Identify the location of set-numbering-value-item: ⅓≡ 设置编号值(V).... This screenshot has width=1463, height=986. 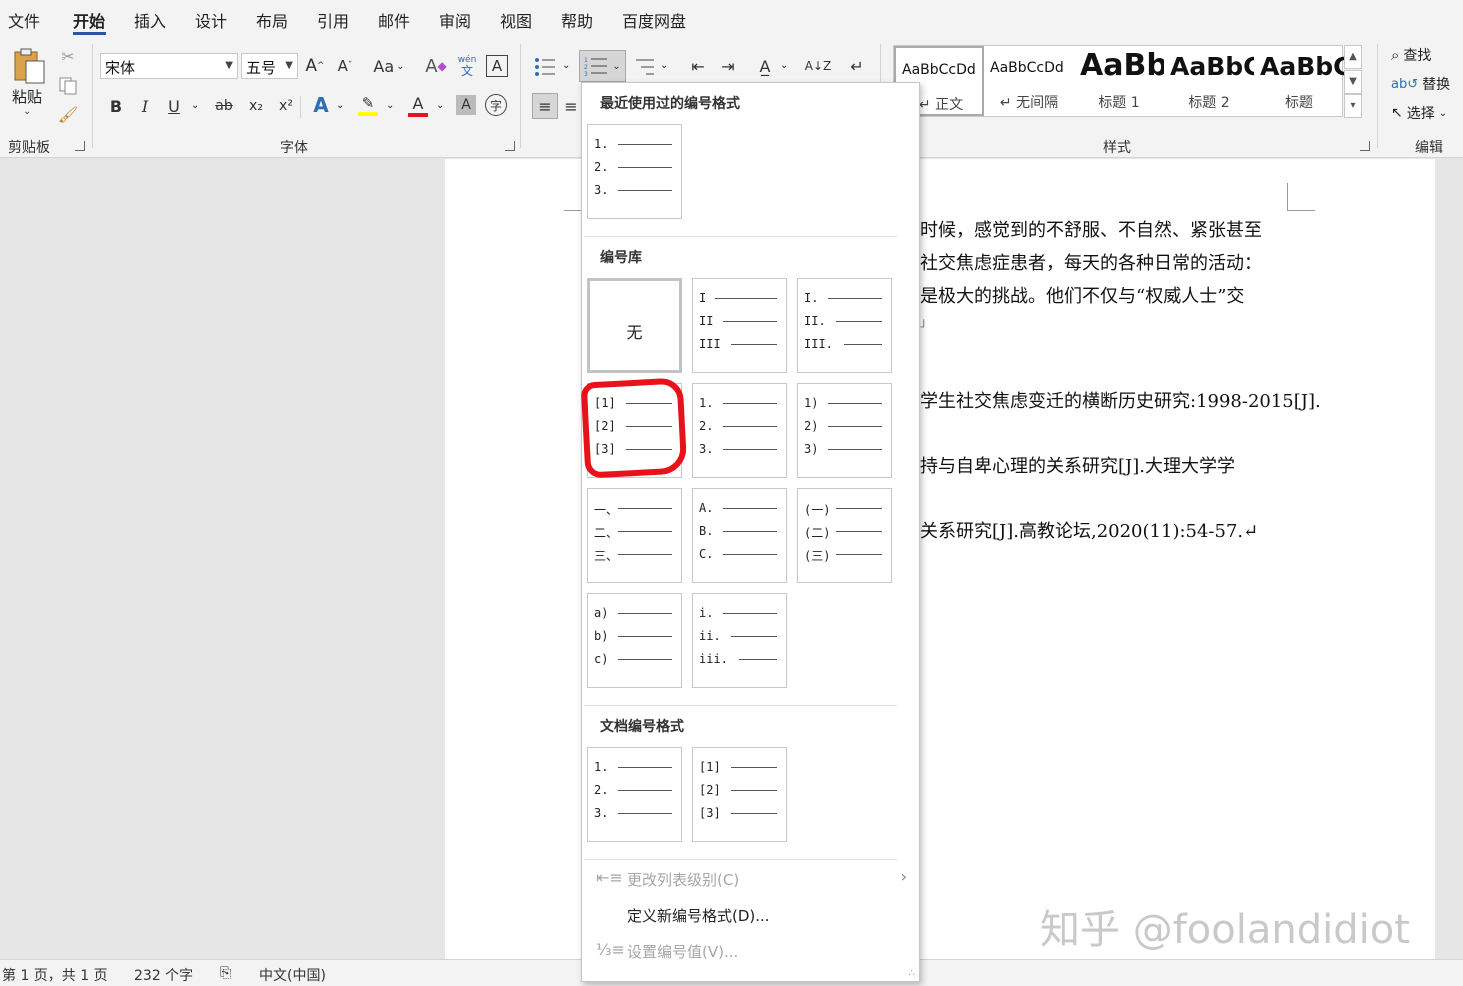
(750, 950).